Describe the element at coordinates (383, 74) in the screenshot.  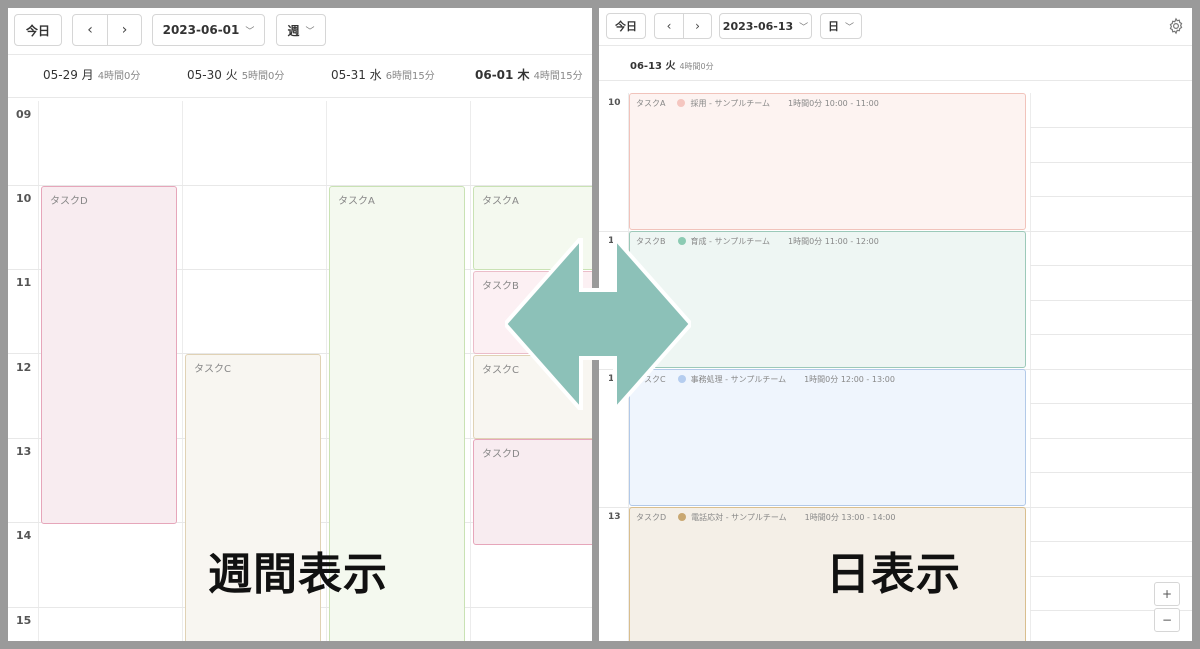
I see `day-header-wed: 05-31 水 6時間15分` at that location.